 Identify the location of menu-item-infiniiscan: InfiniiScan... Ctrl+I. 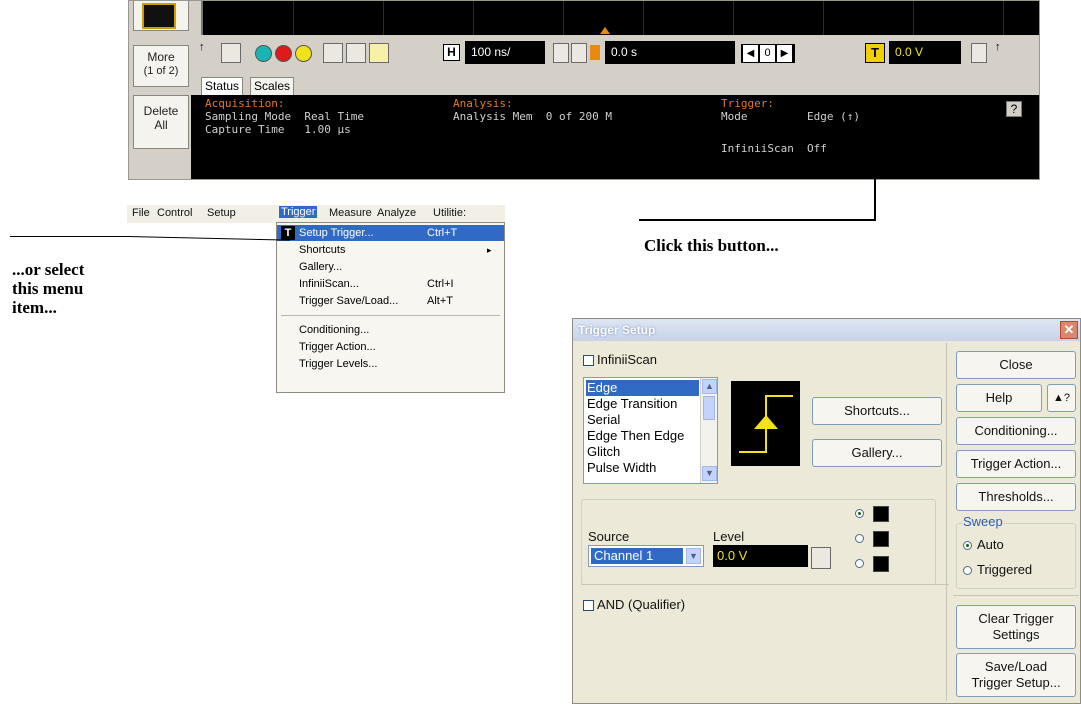
(390, 284).